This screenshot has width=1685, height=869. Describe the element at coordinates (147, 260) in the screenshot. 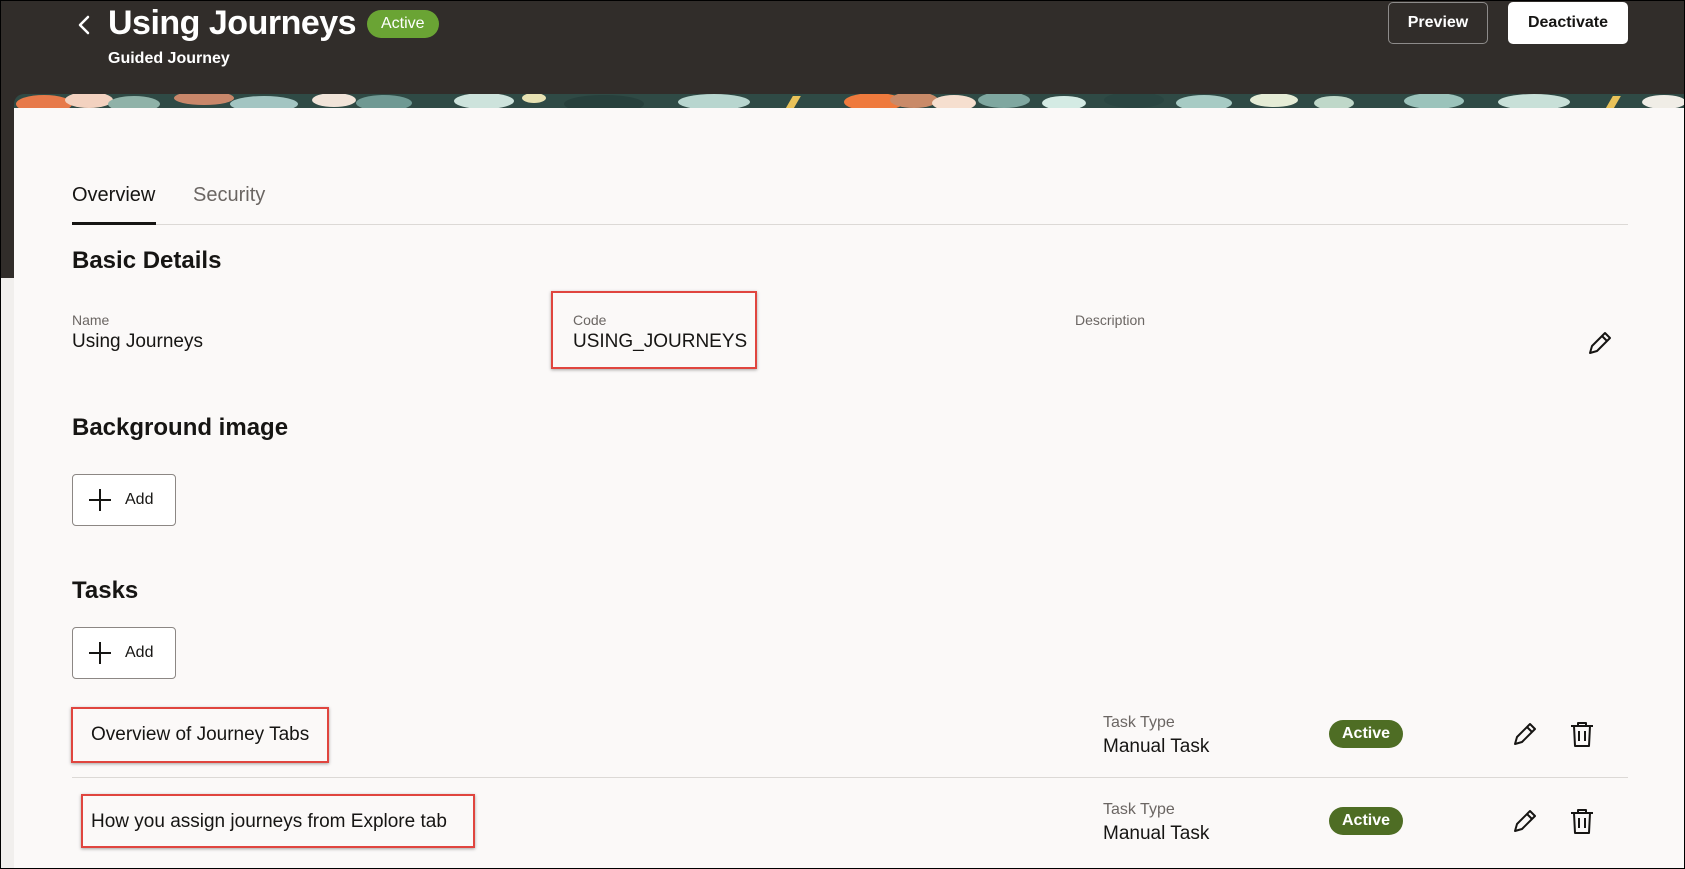

I see `basic-details-heading: Basic Details` at that location.